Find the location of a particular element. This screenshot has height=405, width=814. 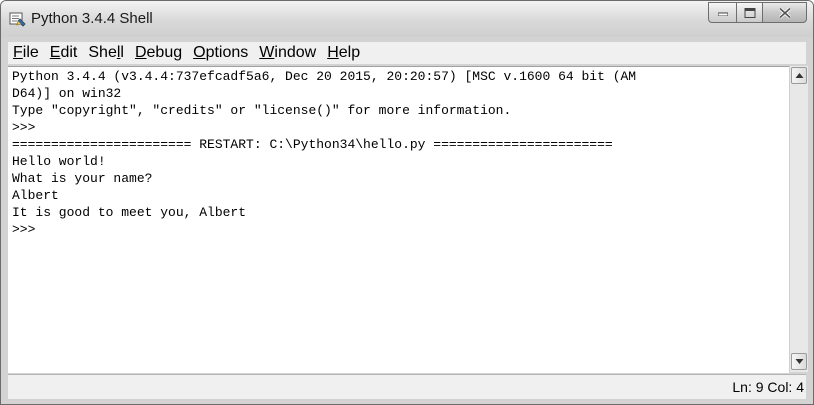

shell-user-input: Albert is located at coordinates (35, 195).